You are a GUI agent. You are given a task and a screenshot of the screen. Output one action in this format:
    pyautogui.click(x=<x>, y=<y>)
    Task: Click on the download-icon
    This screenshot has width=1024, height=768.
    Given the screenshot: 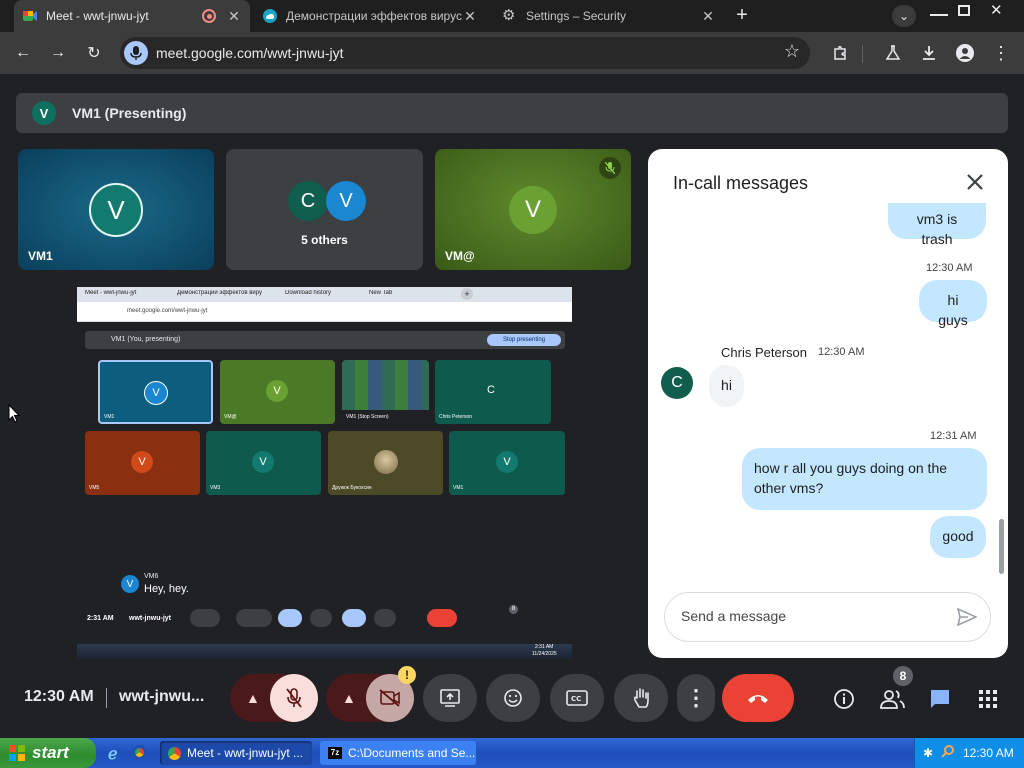 What is the action you would take?
    pyautogui.click(x=929, y=53)
    